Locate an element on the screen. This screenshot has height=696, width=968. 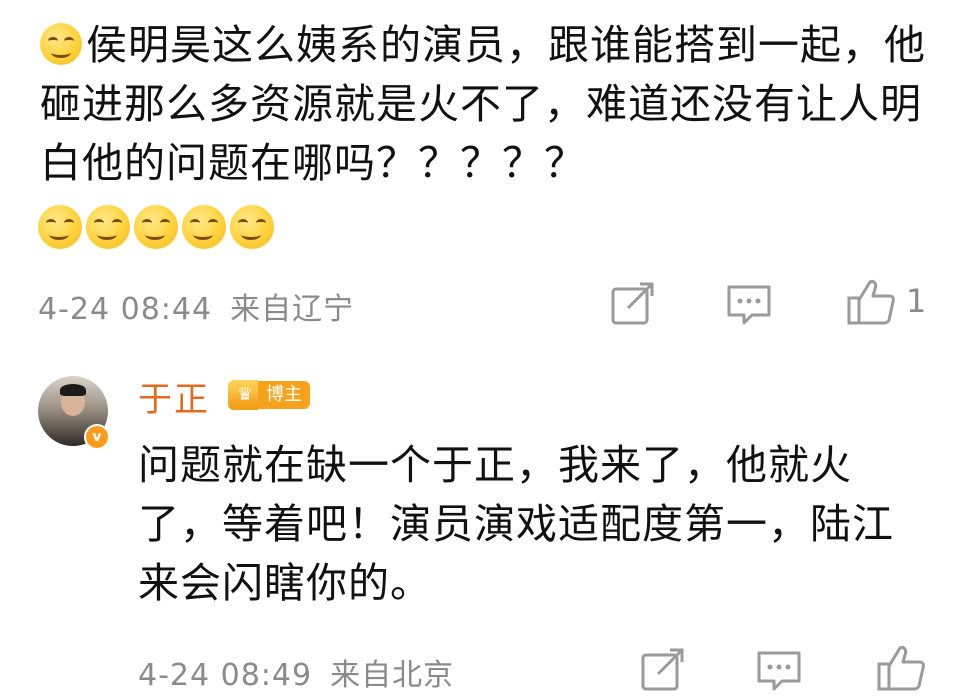
comment-timestamp: 4-24 08:44 is located at coordinates (125, 309).